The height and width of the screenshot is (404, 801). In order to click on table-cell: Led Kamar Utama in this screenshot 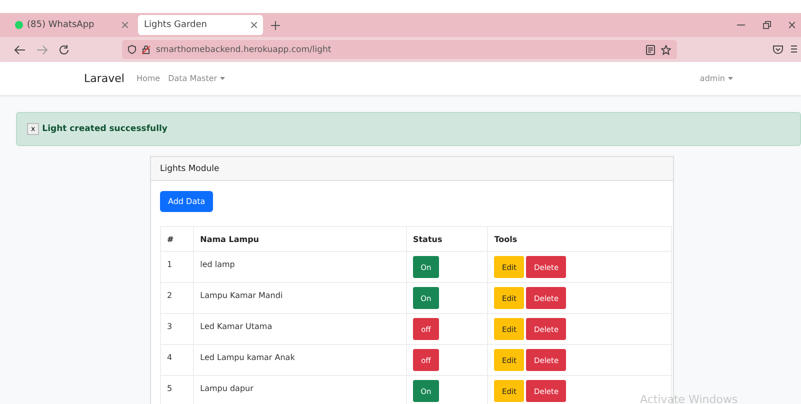, I will do `click(300, 329)`.